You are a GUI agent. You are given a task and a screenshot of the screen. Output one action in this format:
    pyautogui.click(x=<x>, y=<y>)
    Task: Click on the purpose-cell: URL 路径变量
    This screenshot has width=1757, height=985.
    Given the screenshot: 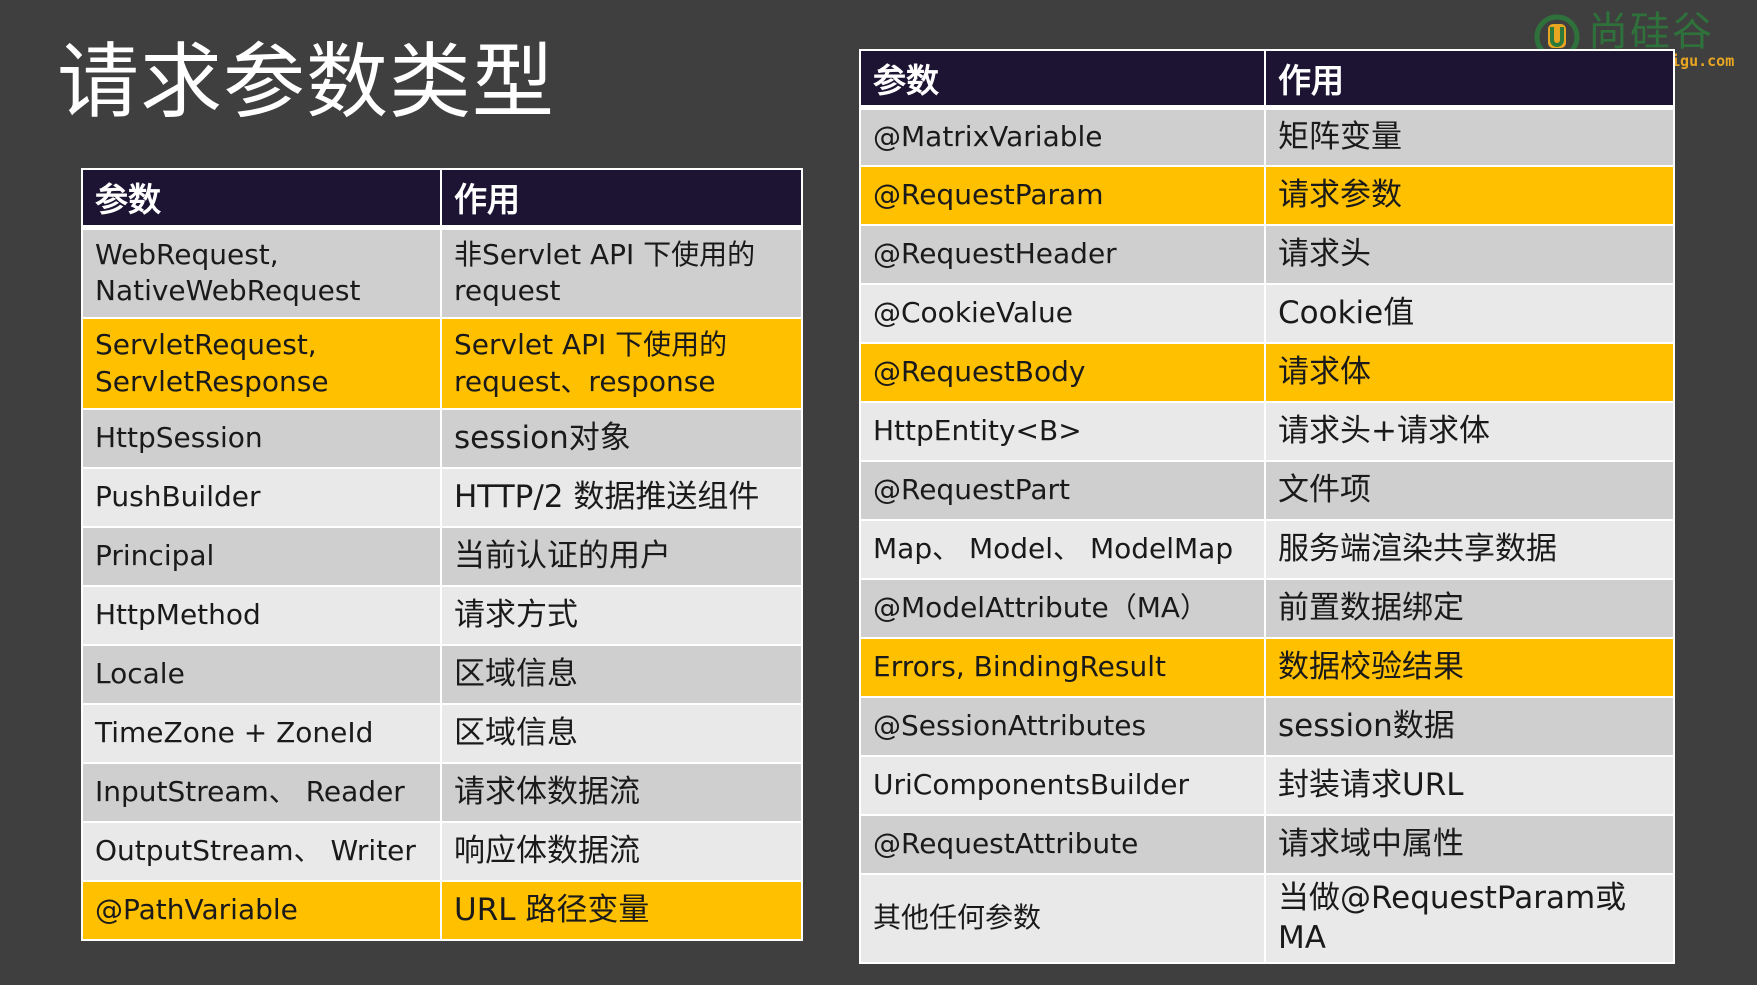 What is the action you would take?
    pyautogui.click(x=622, y=911)
    